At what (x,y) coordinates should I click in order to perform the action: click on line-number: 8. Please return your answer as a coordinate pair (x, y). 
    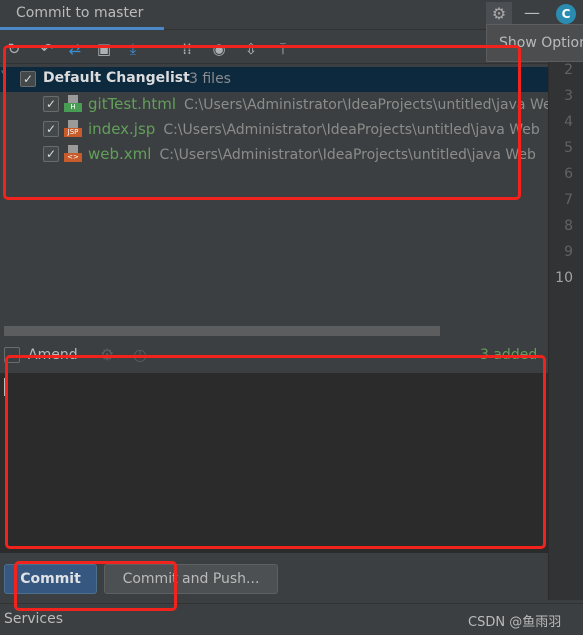
    Looking at the image, I should click on (568, 226).